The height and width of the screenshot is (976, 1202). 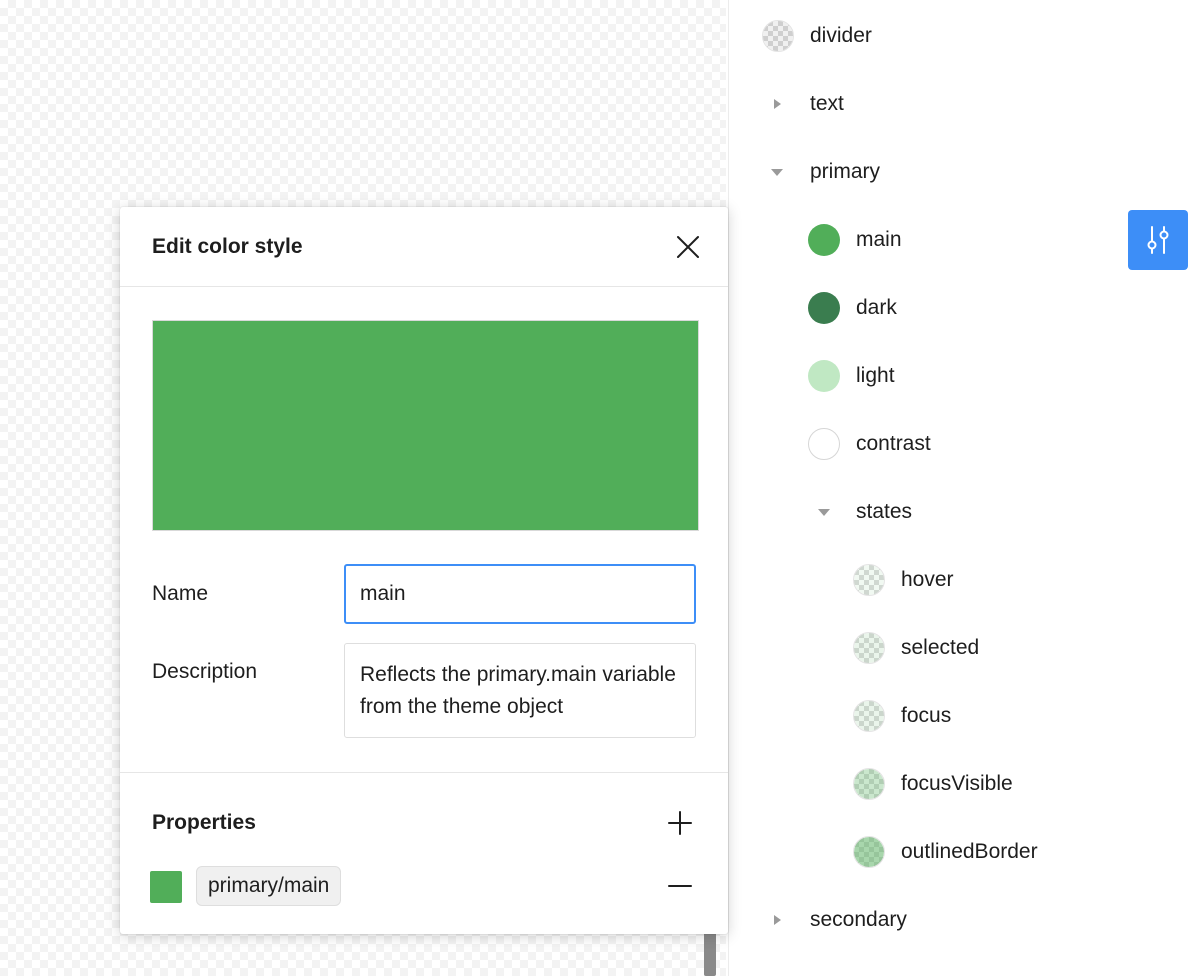 What do you see at coordinates (858, 919) in the screenshot?
I see `style-group-label: secondary` at bounding box center [858, 919].